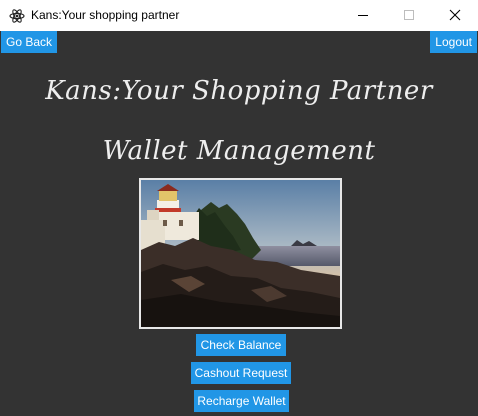 This screenshot has width=478, height=416. What do you see at coordinates (241, 401) in the screenshot?
I see `recharge-wallet-button: Recharge Wallet` at bounding box center [241, 401].